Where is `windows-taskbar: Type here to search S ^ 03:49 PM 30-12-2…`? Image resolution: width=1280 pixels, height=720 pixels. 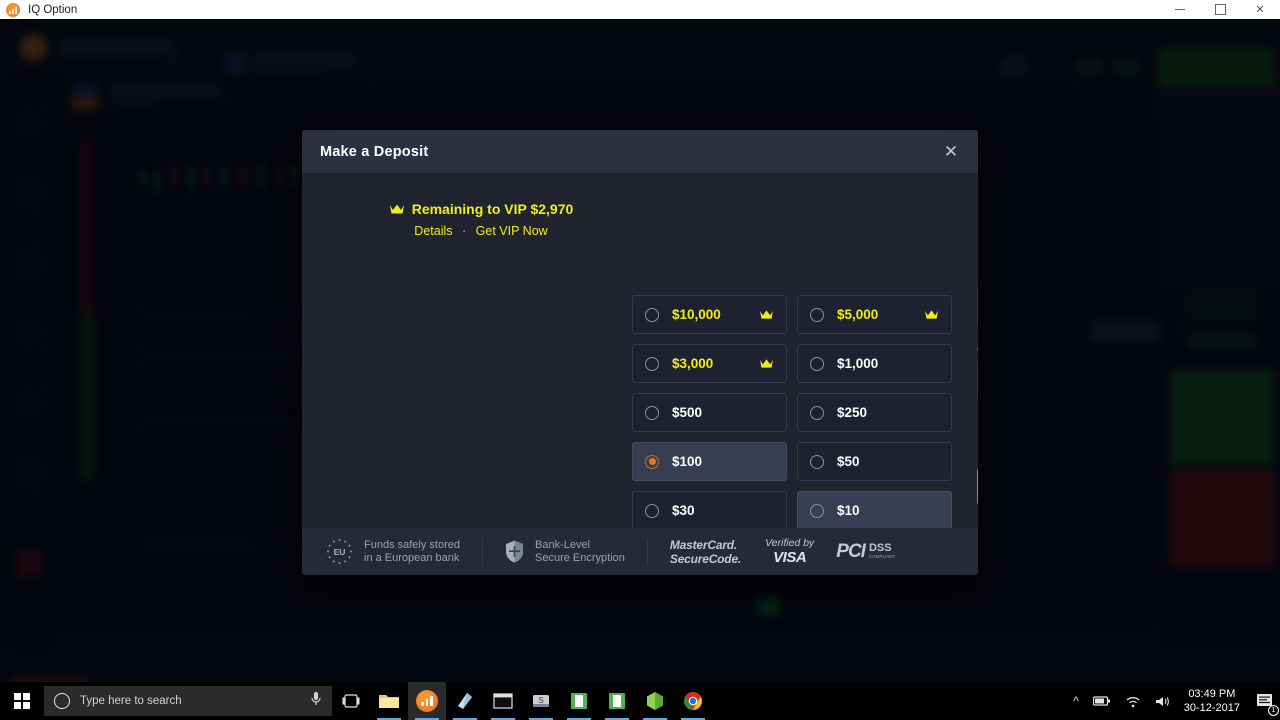
windows-taskbar: Type here to search S ^ 03:49 PM 30-12-2… is located at coordinates (640, 701).